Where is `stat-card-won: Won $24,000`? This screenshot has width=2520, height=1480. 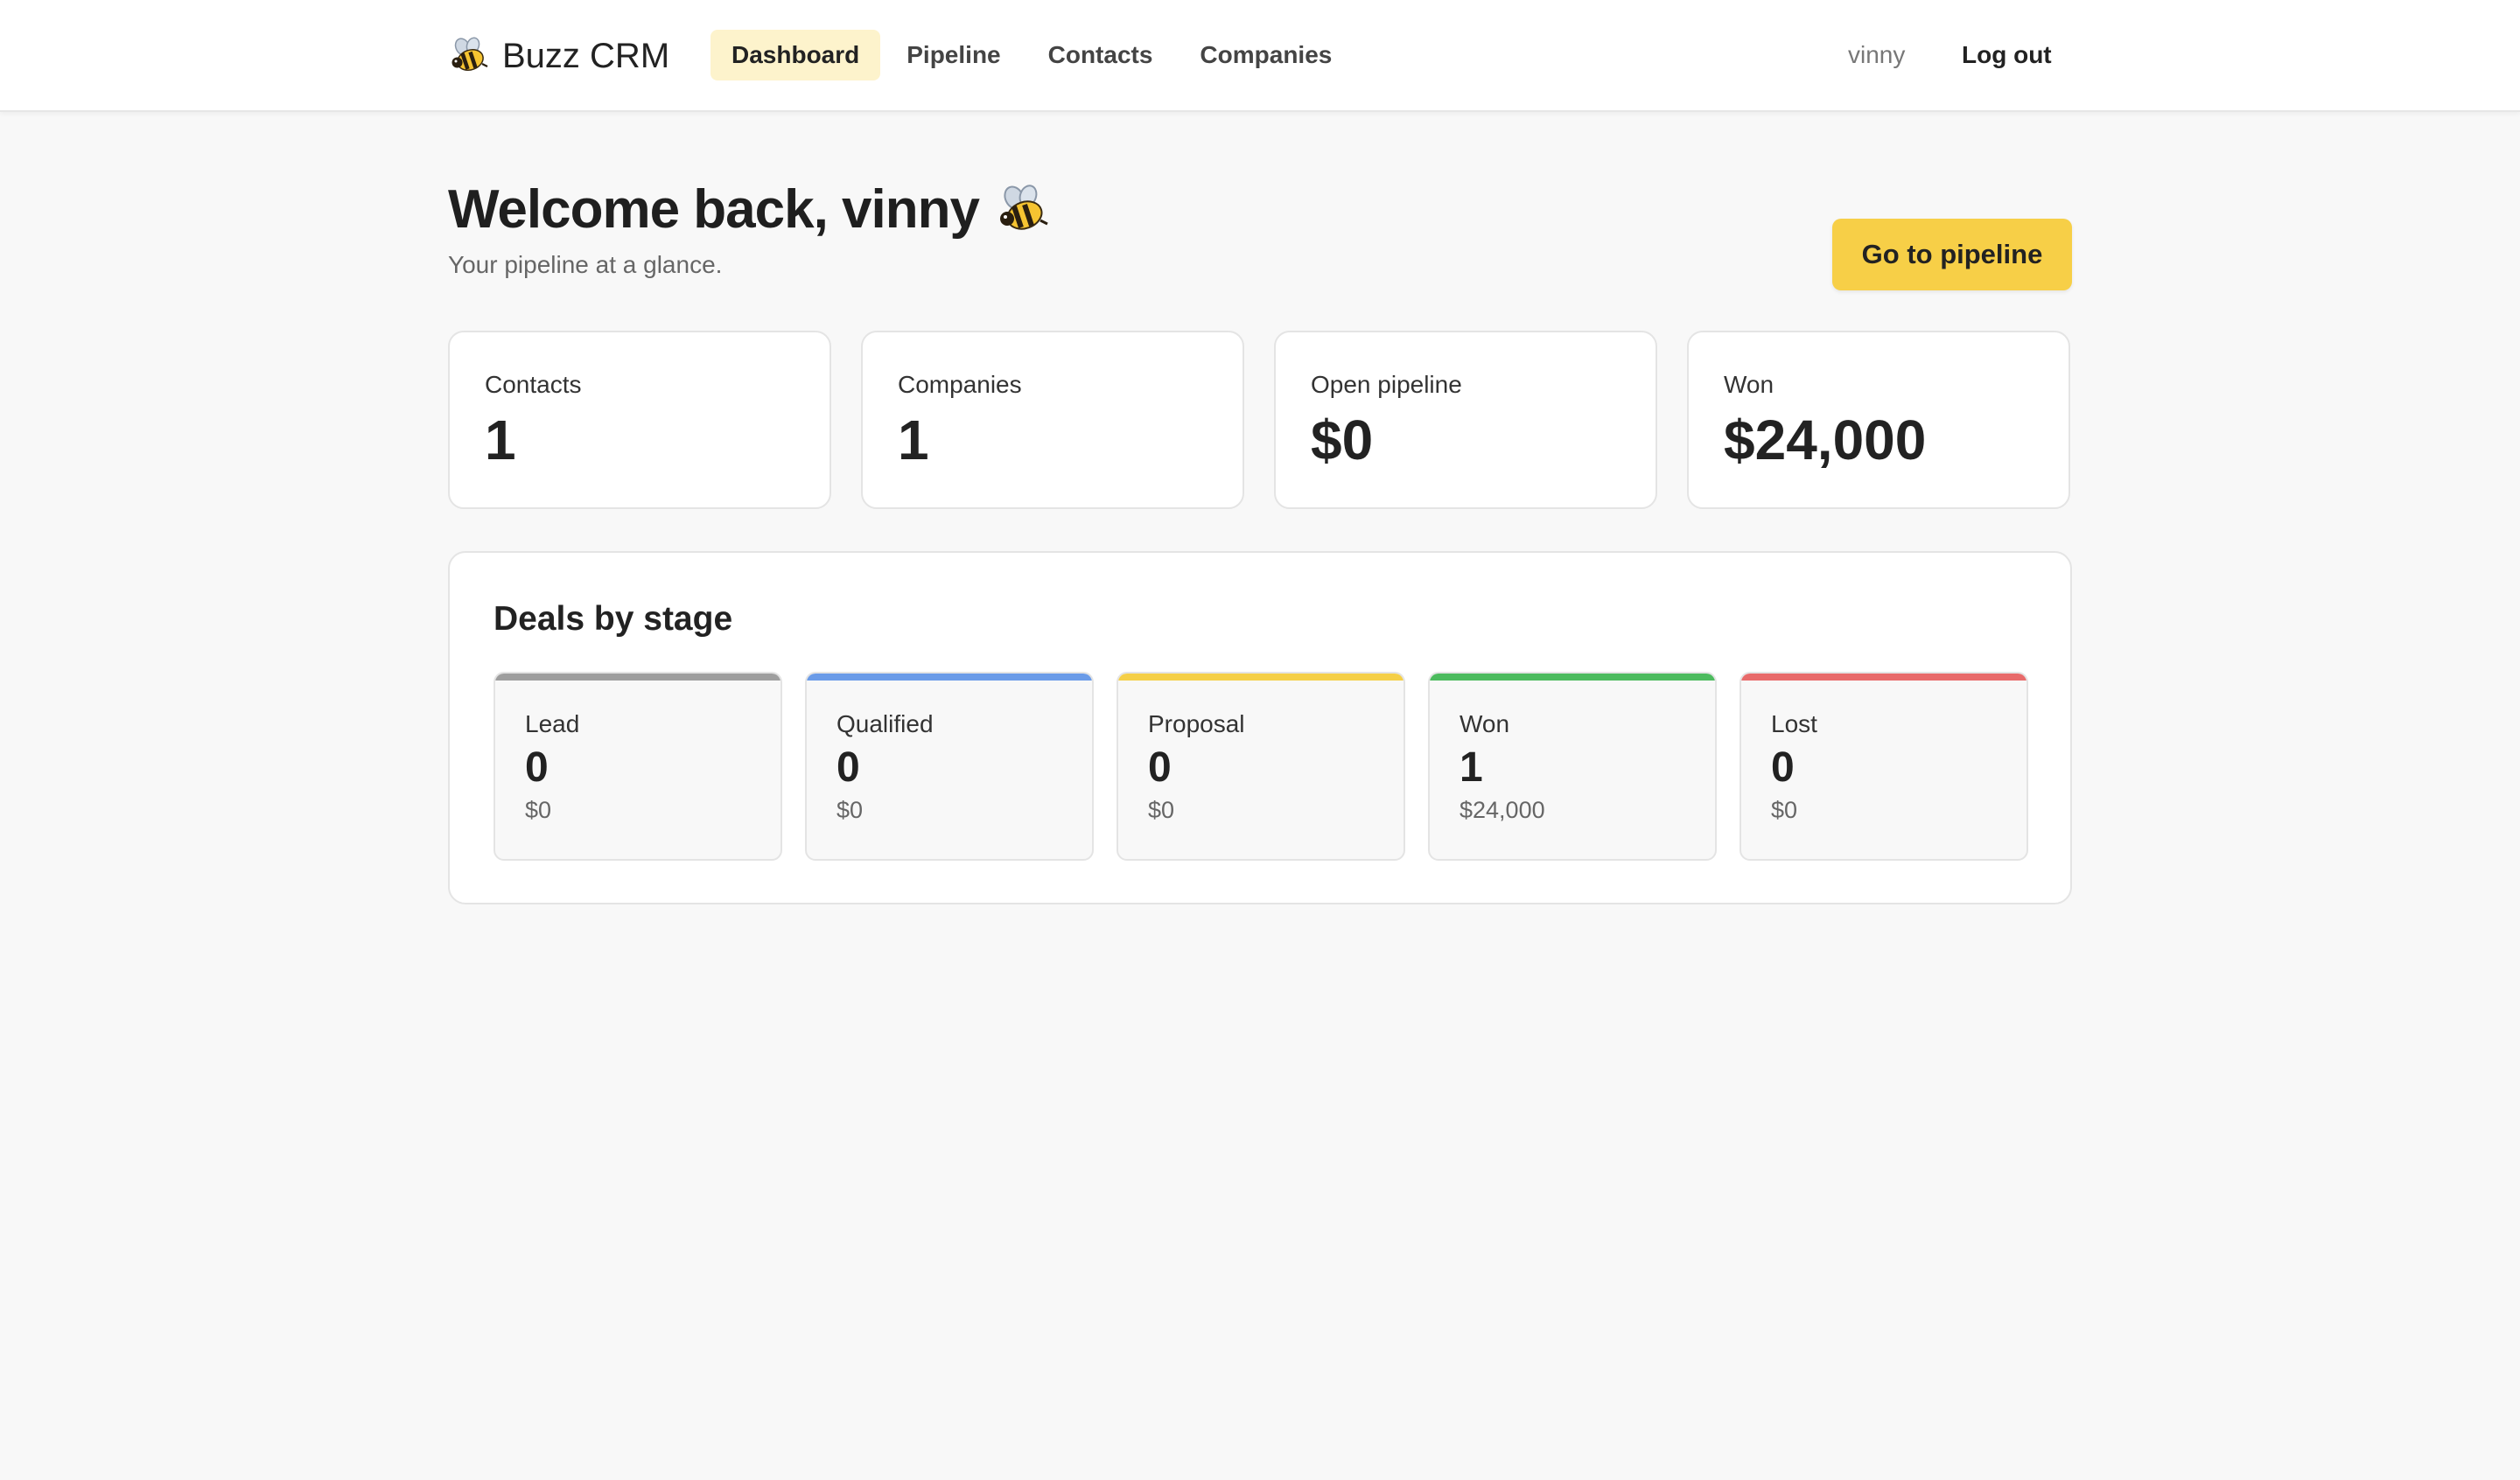 stat-card-won: Won $24,000 is located at coordinates (1878, 420).